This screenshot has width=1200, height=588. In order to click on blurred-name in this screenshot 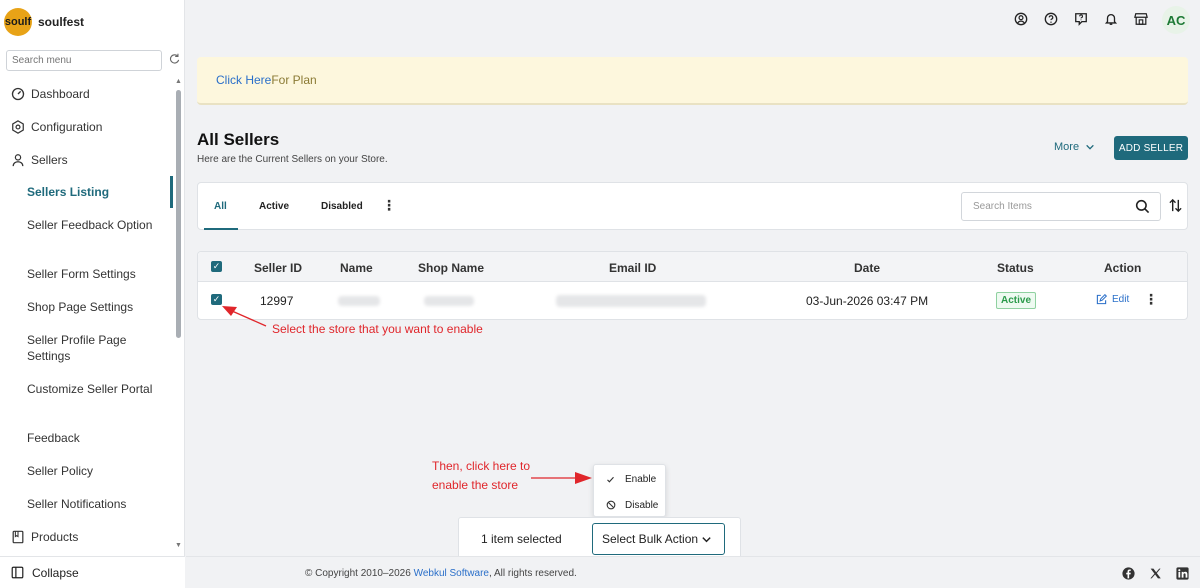, I will do `click(359, 301)`.